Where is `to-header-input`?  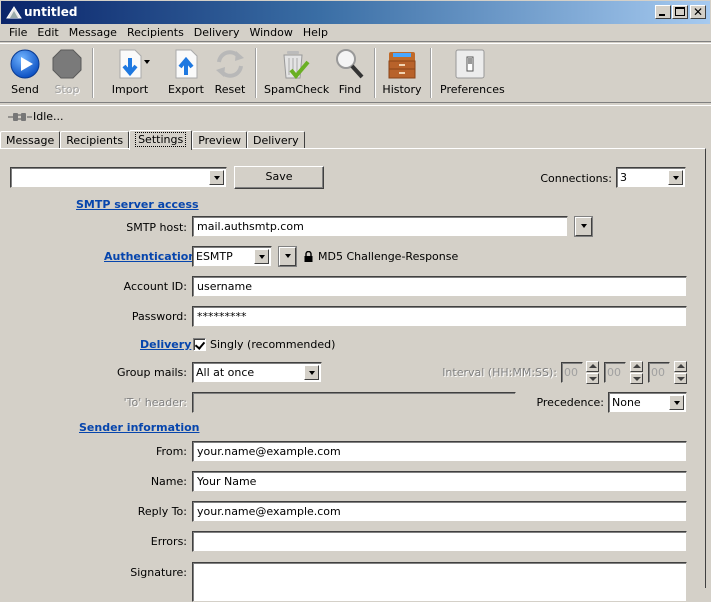
to-header-input is located at coordinates (354, 402).